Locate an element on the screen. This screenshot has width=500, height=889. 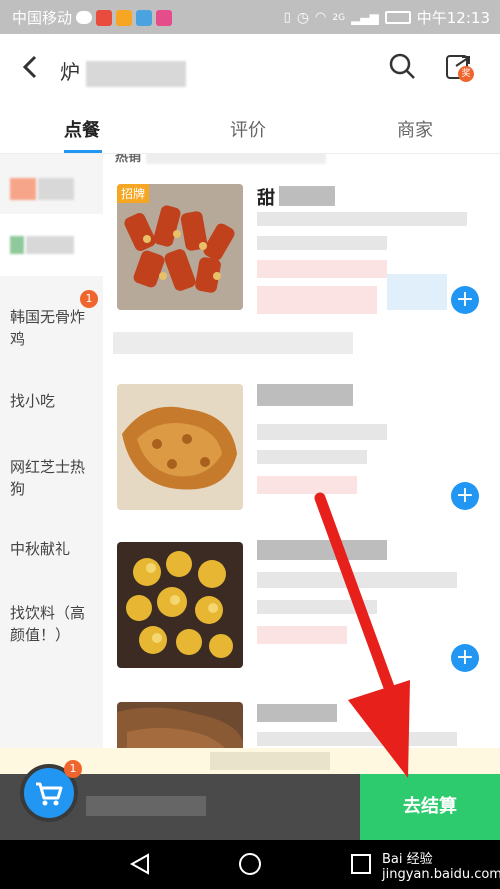
recommend-banner-blurred is located at coordinates (233, 343).